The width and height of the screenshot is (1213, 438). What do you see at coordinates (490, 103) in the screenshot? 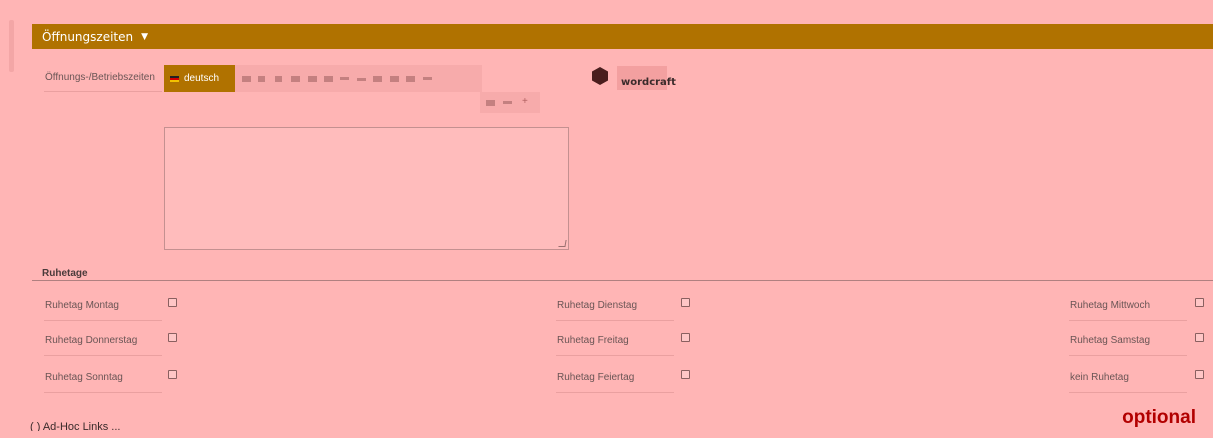
I see `image-icon` at bounding box center [490, 103].